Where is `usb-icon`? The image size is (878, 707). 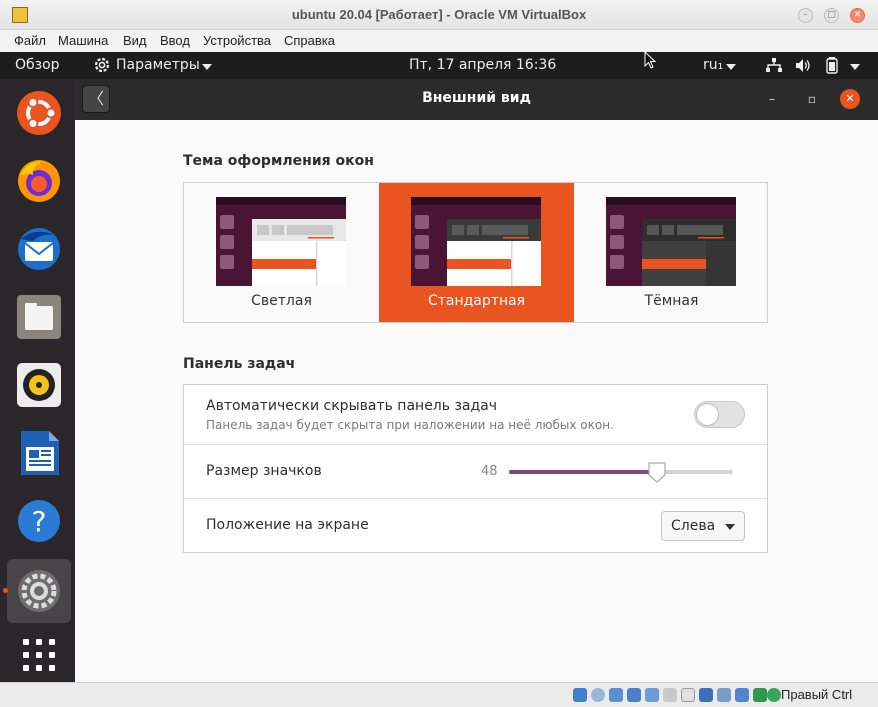 usb-icon is located at coordinates (652, 695).